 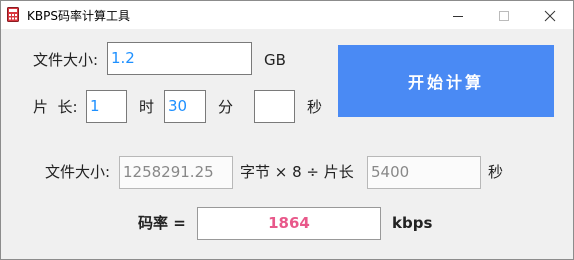 I want to click on minutes-input: 30, so click(x=185, y=106).